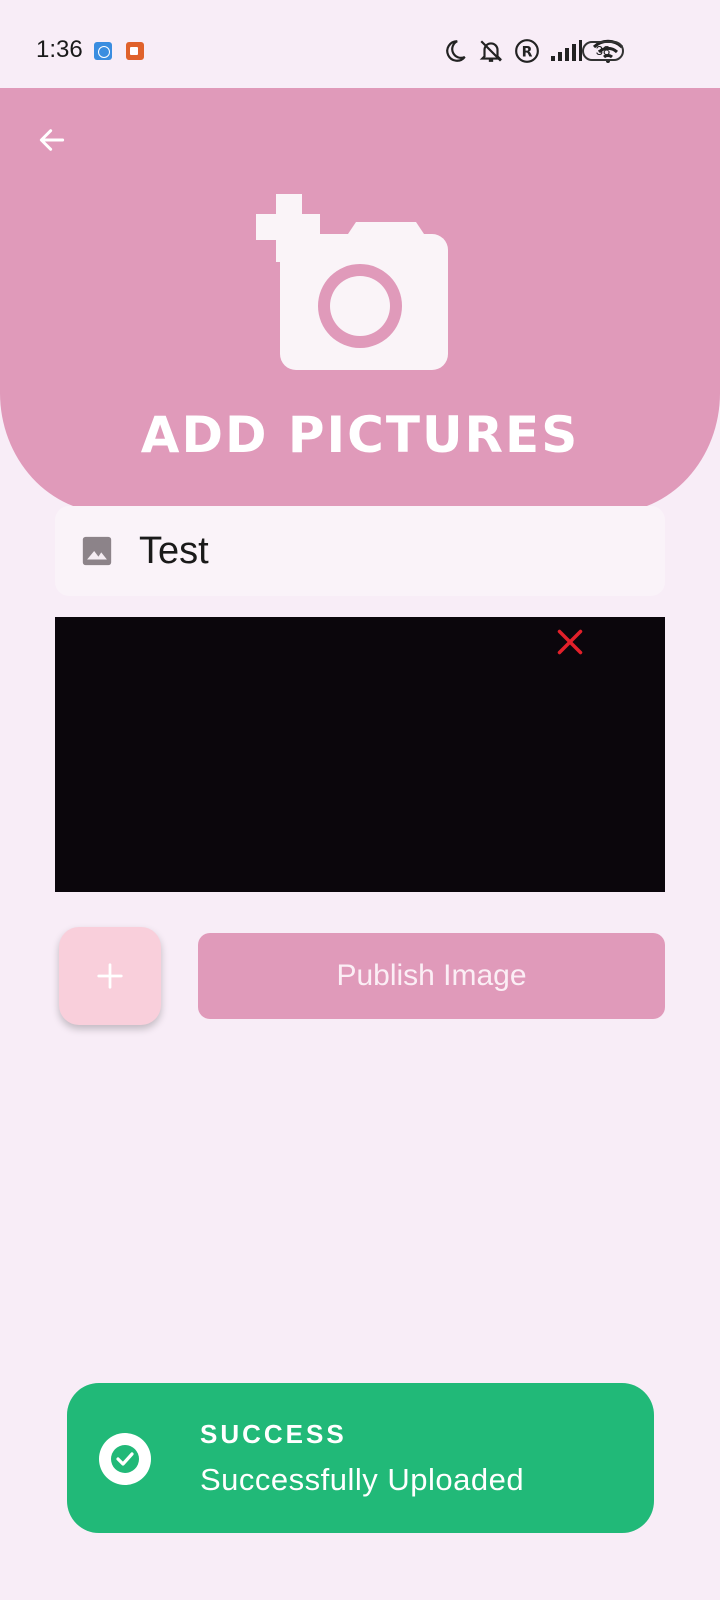  I want to click on publish-button-label: Publish Image, so click(431, 975).